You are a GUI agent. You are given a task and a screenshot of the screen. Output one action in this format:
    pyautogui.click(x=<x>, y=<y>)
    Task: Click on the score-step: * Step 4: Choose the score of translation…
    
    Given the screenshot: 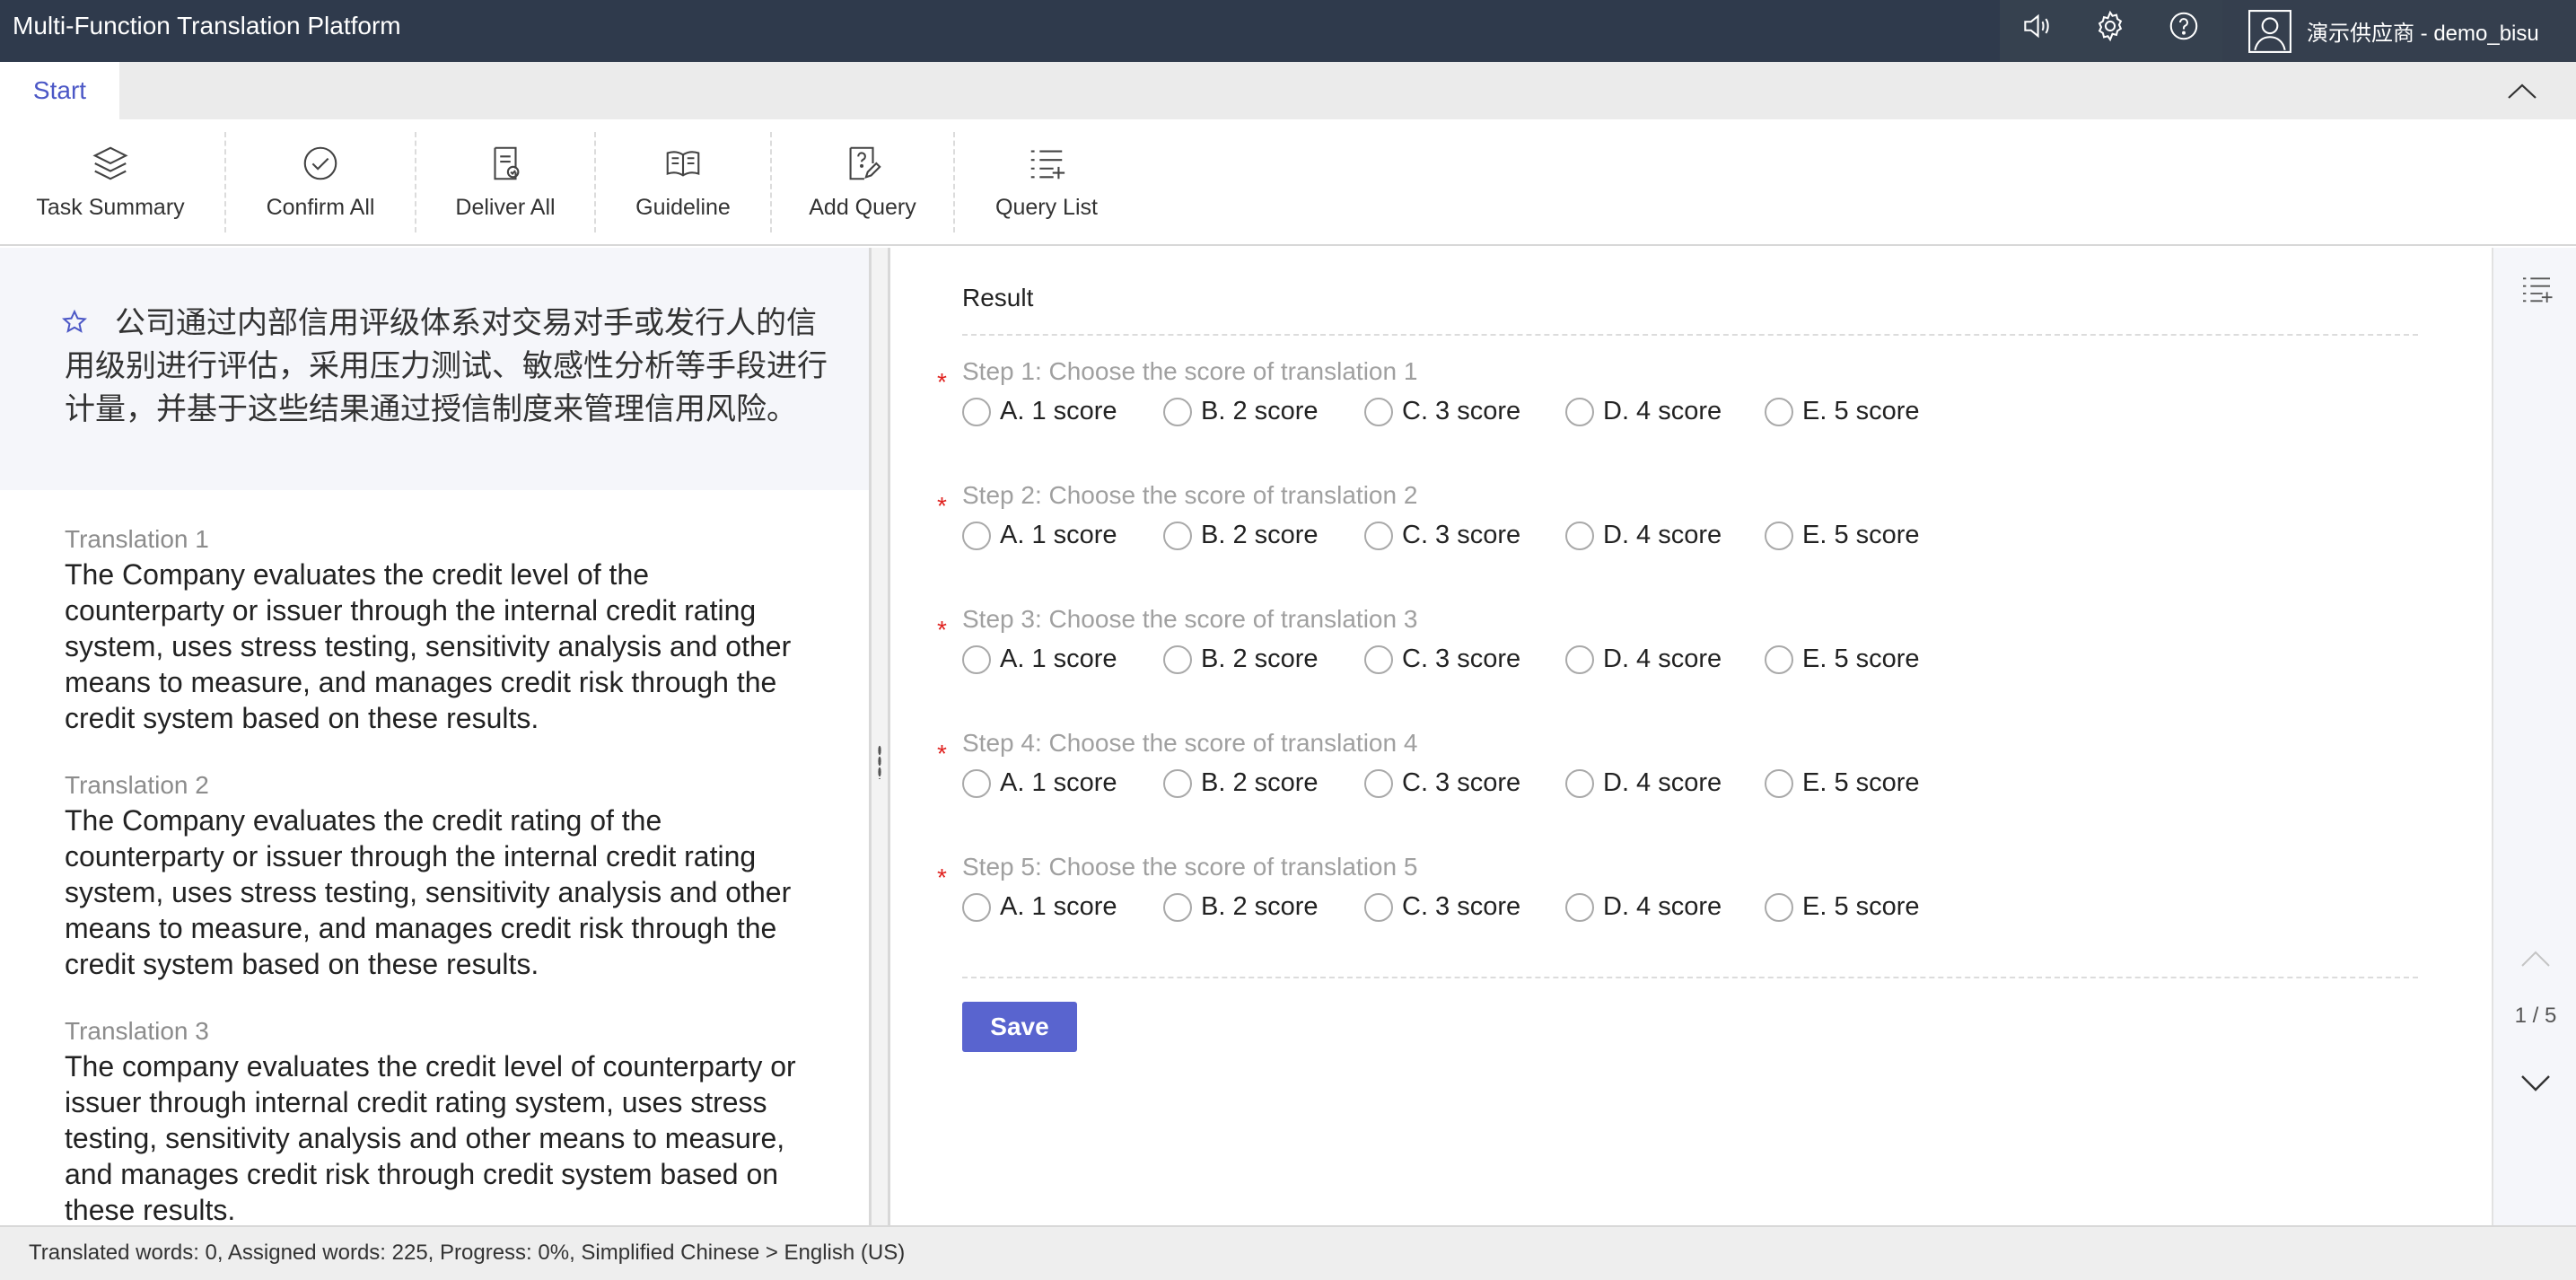 What is the action you would take?
    pyautogui.click(x=1682, y=778)
    